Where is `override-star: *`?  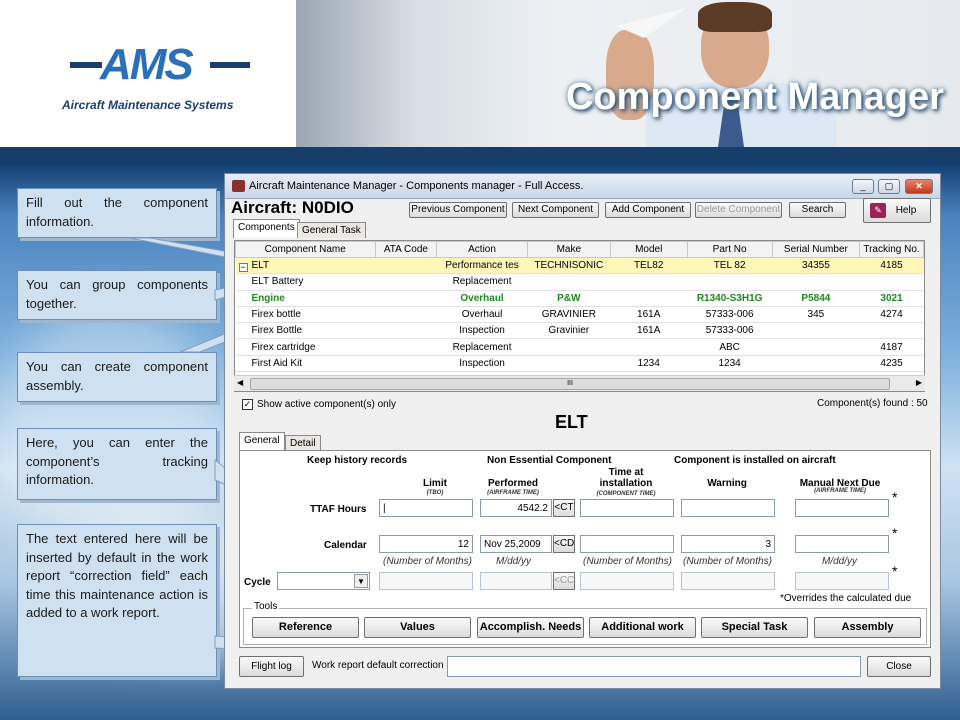 override-star: * is located at coordinates (895, 533).